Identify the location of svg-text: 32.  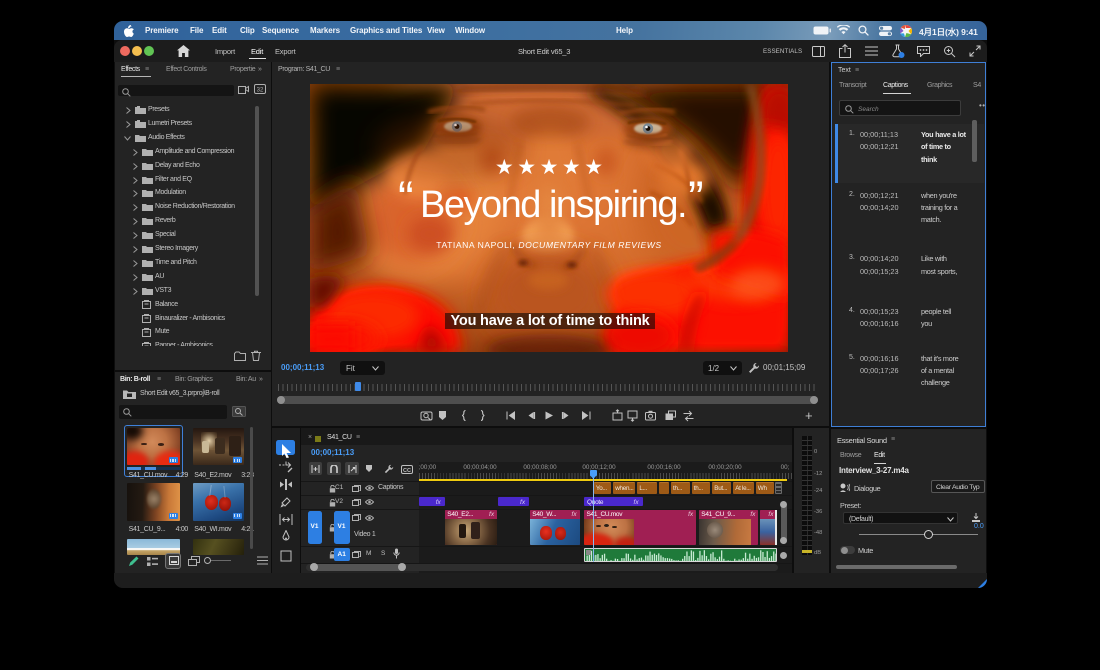
(260, 91).